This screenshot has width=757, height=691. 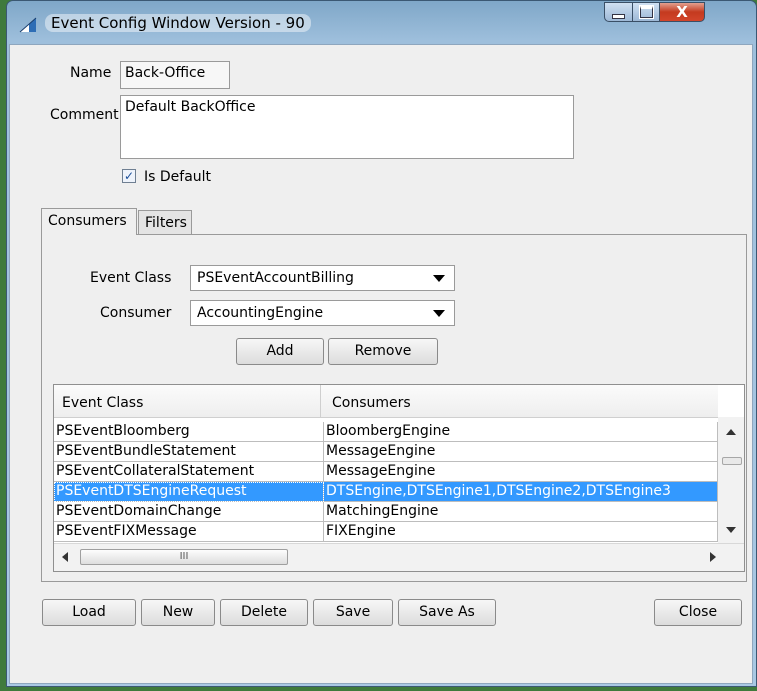 I want to click on consumer-label: Consumer, so click(x=136, y=313).